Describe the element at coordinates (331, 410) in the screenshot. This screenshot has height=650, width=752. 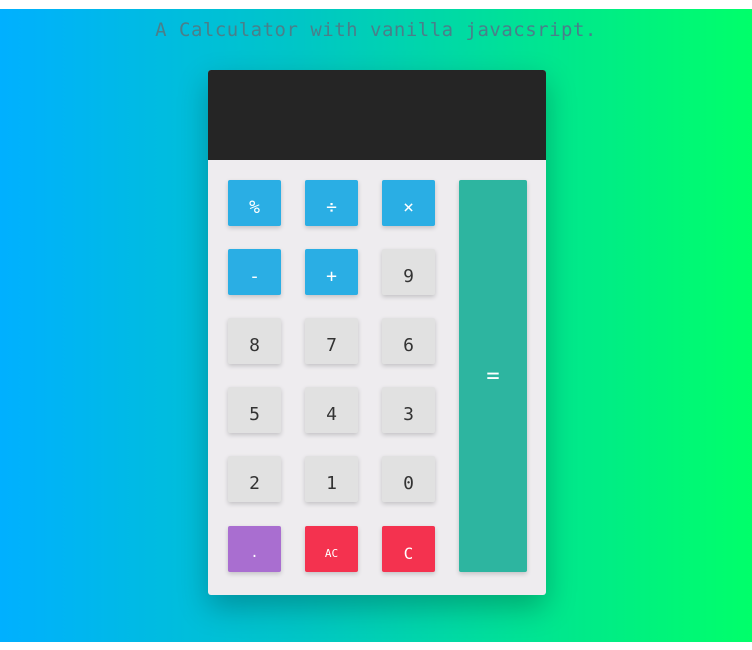
I see `digit-4-button: 4` at that location.